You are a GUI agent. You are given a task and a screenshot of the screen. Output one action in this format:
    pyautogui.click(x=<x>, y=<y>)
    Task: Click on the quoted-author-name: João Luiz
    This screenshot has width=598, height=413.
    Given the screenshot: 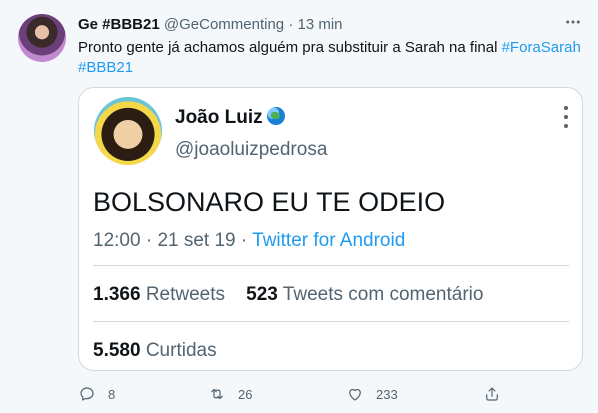 What is the action you would take?
    pyautogui.click(x=219, y=117)
    